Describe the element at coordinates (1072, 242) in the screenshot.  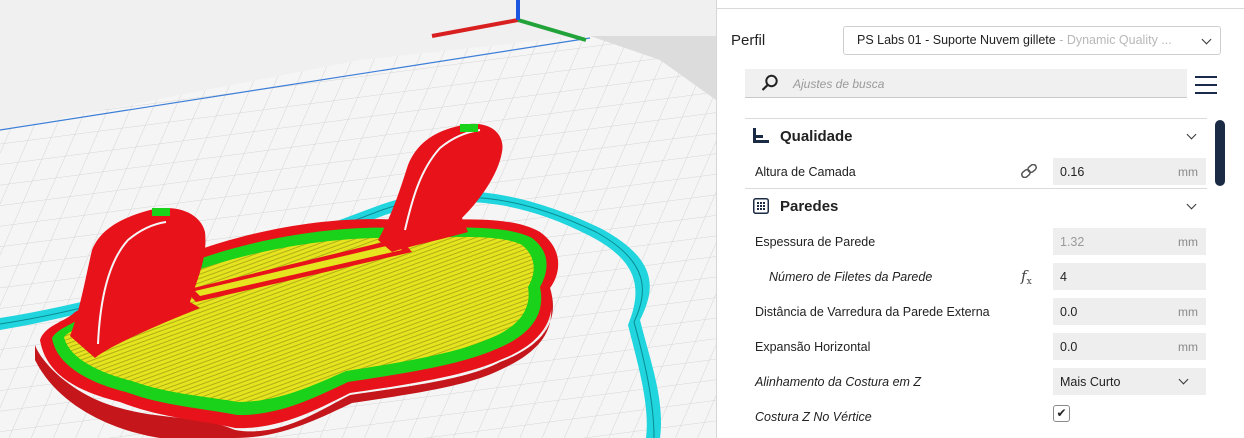
I see `wall-thickness-value: 1.32` at that location.